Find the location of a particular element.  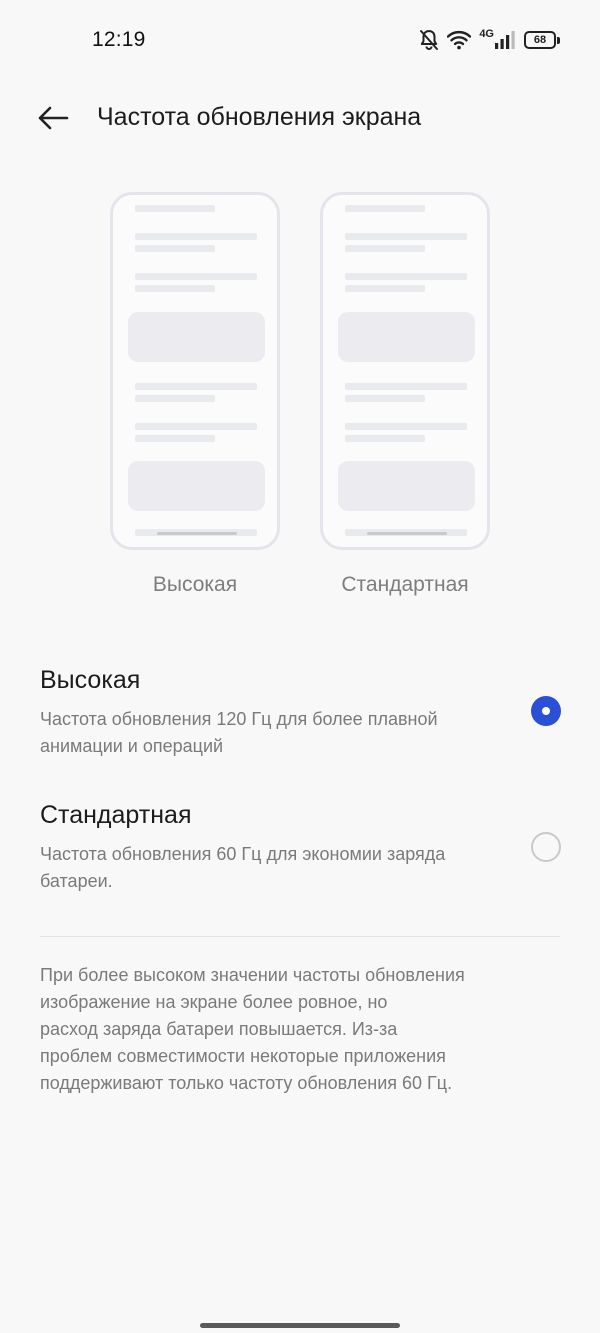

divider is located at coordinates (300, 936).